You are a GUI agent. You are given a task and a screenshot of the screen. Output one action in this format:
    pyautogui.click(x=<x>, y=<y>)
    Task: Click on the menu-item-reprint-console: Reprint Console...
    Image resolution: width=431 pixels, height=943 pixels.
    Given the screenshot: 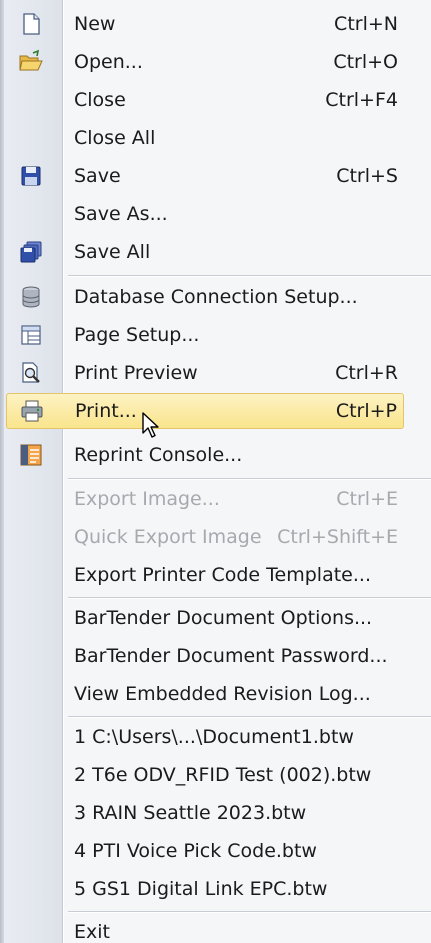 What is the action you would take?
    pyautogui.click(x=205, y=455)
    